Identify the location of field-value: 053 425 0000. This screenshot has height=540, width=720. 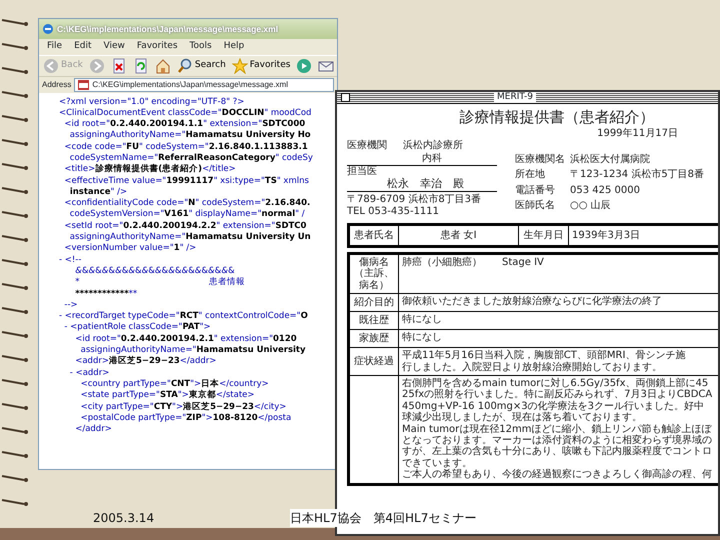
(605, 190).